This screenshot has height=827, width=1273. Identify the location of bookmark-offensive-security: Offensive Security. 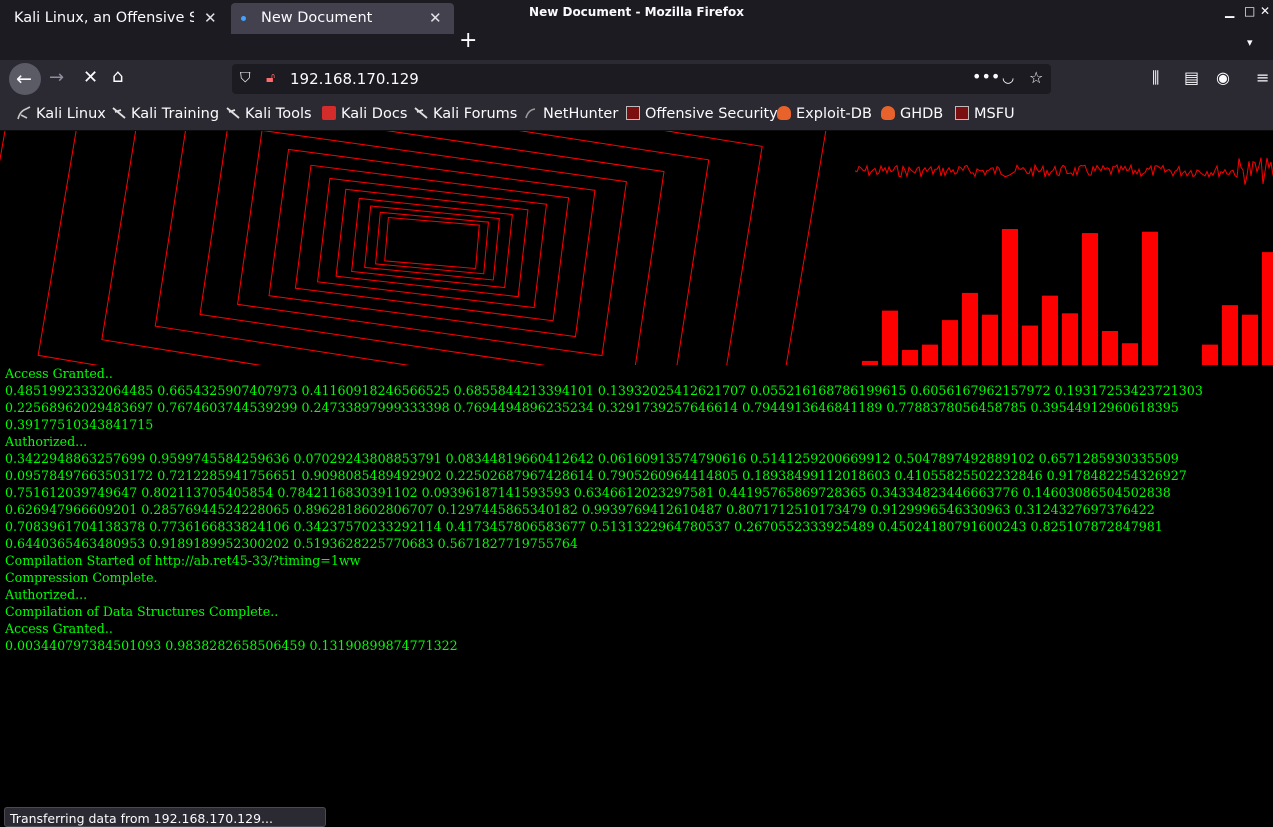
(702, 114).